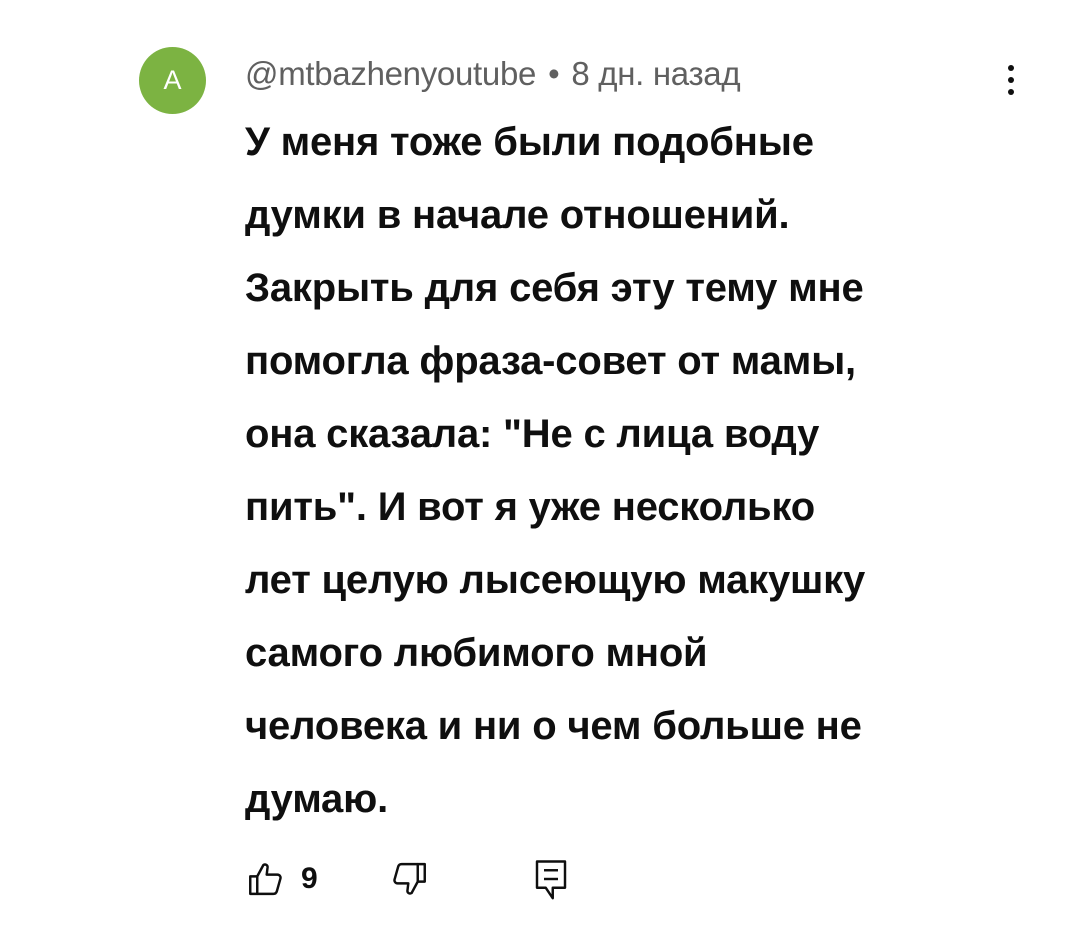  I want to click on reply-button, so click(551, 879).